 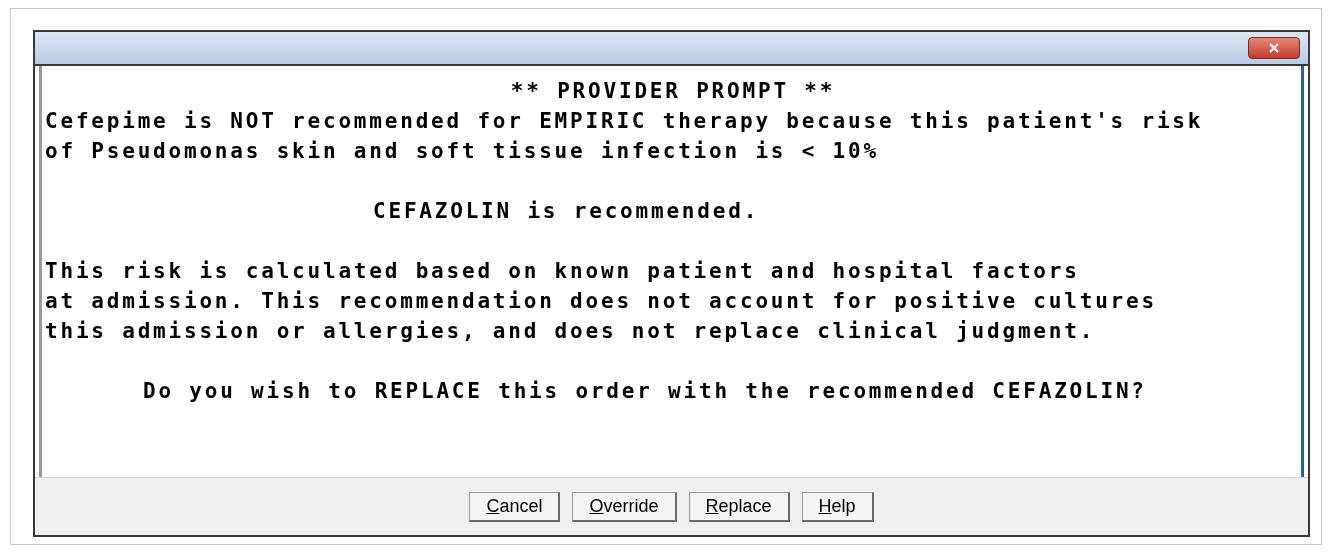 What do you see at coordinates (562, 271) in the screenshot?
I see `message-line: This risk is calculated based on known patient and hospital factors` at bounding box center [562, 271].